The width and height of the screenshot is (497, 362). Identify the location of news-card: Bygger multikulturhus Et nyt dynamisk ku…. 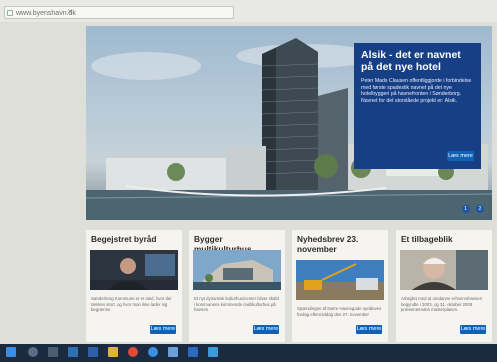
(237, 286).